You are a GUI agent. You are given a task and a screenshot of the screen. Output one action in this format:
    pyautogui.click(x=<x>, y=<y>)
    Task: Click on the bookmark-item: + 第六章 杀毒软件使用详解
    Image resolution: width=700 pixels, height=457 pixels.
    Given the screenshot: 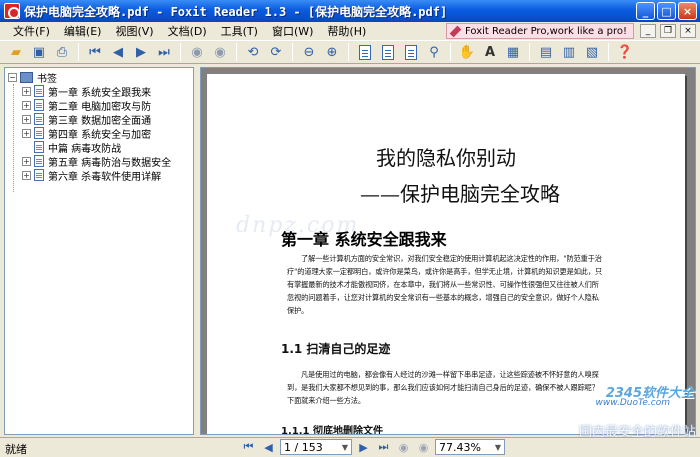 What is the action you would take?
    pyautogui.click(x=92, y=175)
    